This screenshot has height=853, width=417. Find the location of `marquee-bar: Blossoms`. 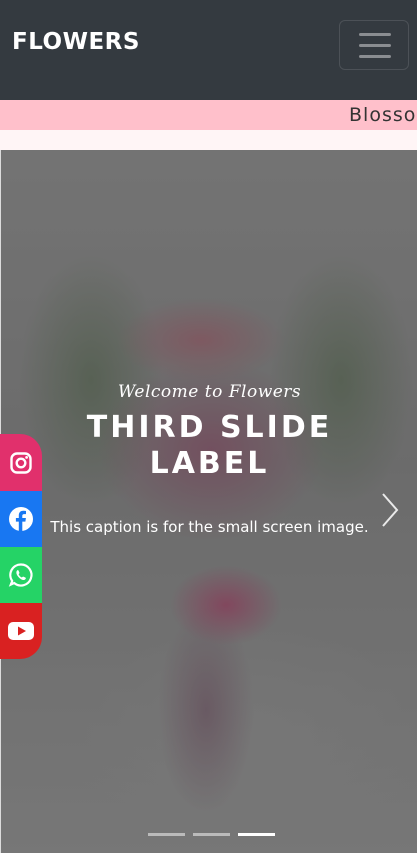

marquee-bar: Blossoms is located at coordinates (208, 115).